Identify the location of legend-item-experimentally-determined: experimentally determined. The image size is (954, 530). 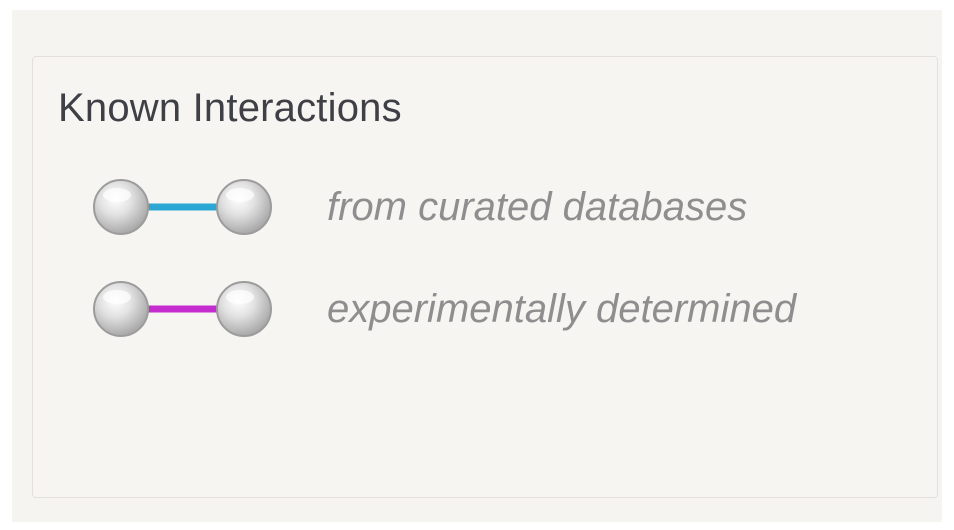
(499, 309).